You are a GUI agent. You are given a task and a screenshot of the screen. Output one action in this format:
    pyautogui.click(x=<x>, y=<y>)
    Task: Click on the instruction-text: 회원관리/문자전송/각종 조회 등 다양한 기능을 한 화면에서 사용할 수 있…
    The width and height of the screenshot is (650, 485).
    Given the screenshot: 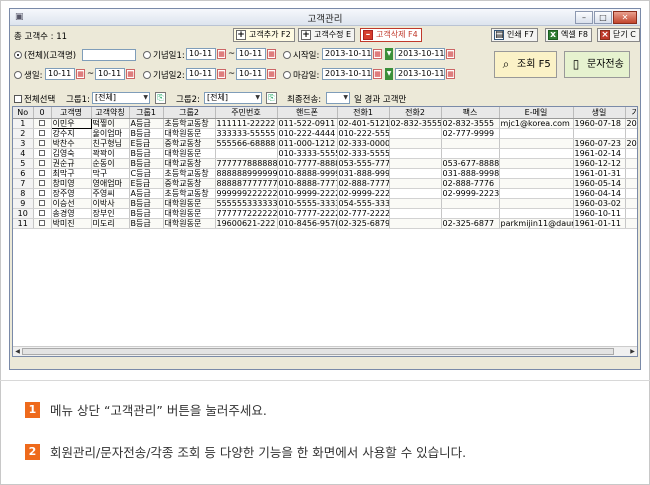 What is the action you would take?
    pyautogui.click(x=258, y=452)
    